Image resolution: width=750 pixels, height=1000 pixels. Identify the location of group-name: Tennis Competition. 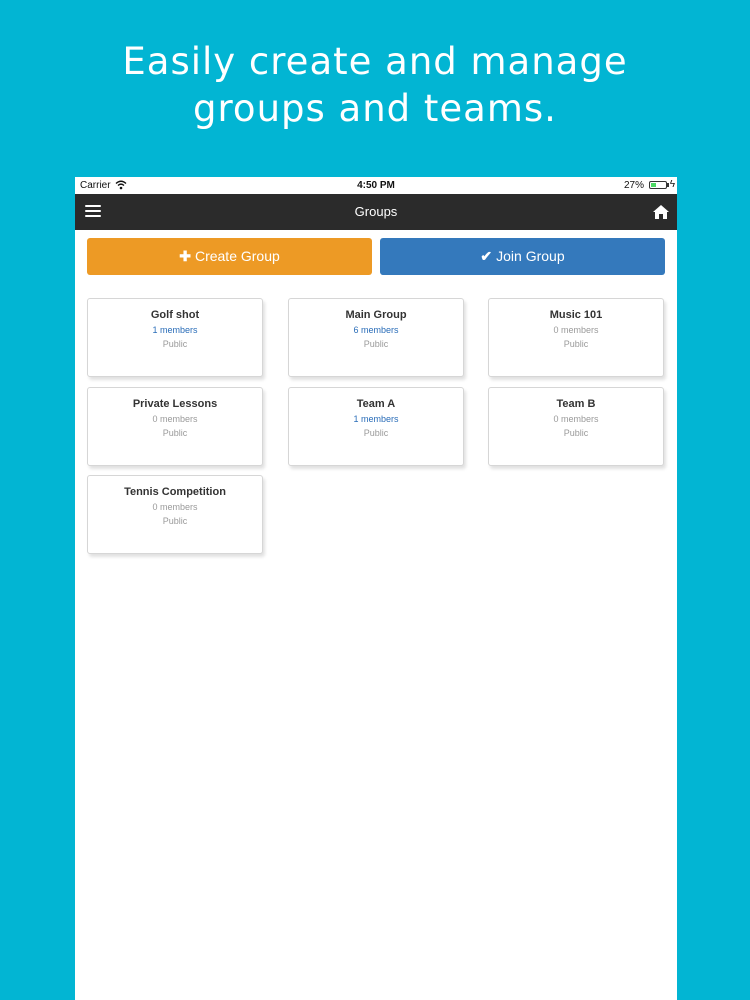
(175, 492).